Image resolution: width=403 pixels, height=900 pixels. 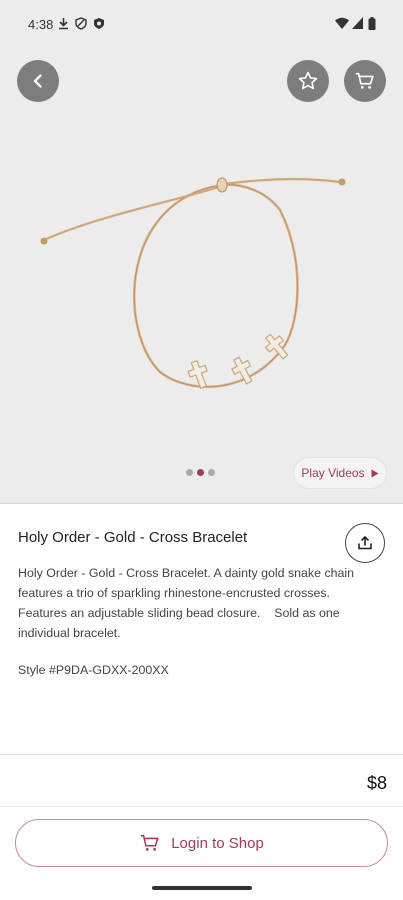 I want to click on download-icon, so click(x=63, y=24).